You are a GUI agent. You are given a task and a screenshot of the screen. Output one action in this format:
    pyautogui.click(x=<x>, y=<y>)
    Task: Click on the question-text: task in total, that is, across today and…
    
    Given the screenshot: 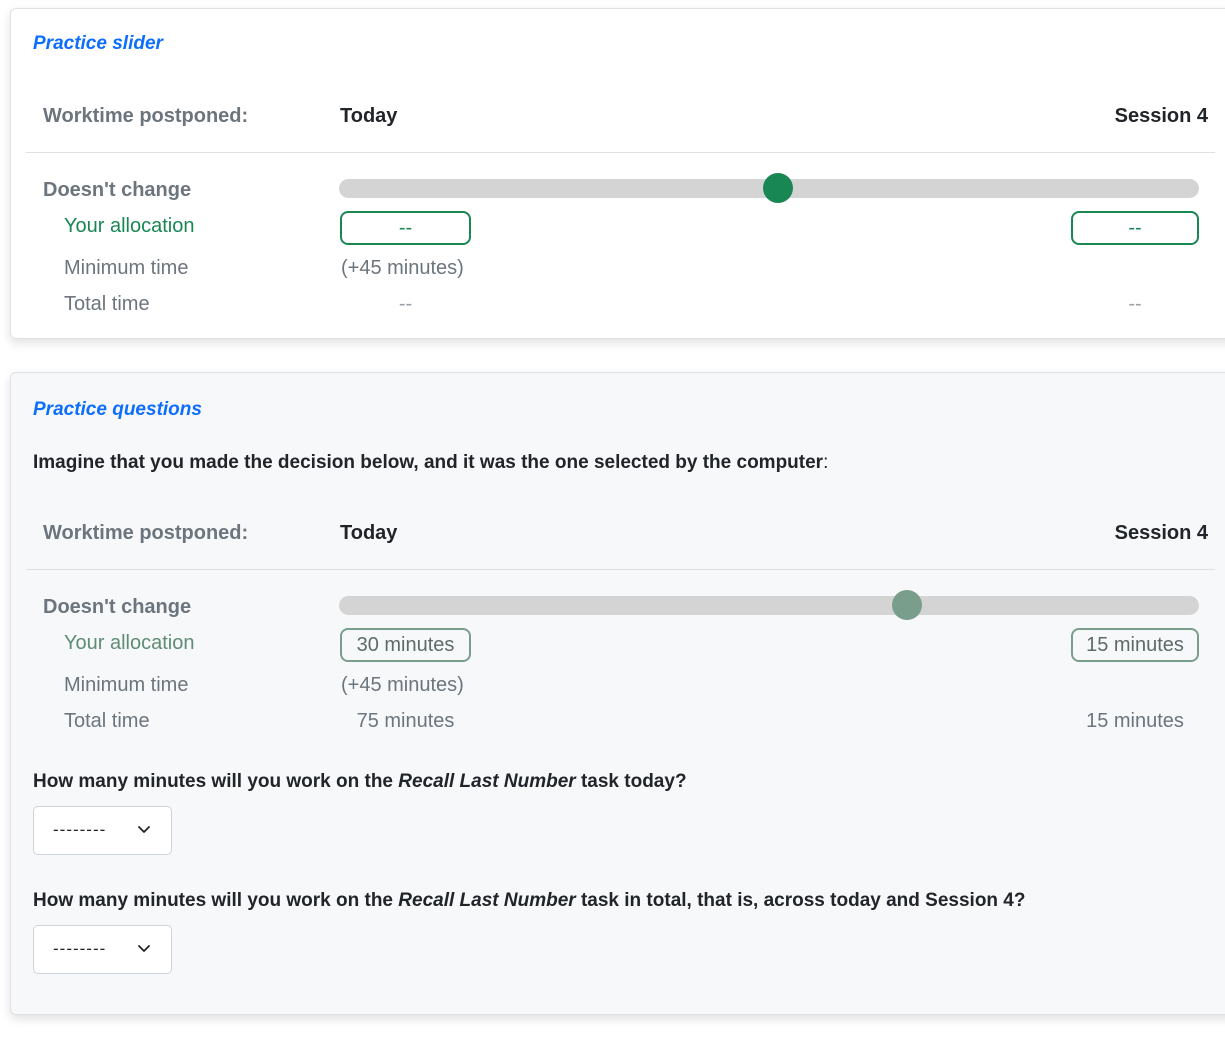 What is the action you would take?
    pyautogui.click(x=800, y=900)
    